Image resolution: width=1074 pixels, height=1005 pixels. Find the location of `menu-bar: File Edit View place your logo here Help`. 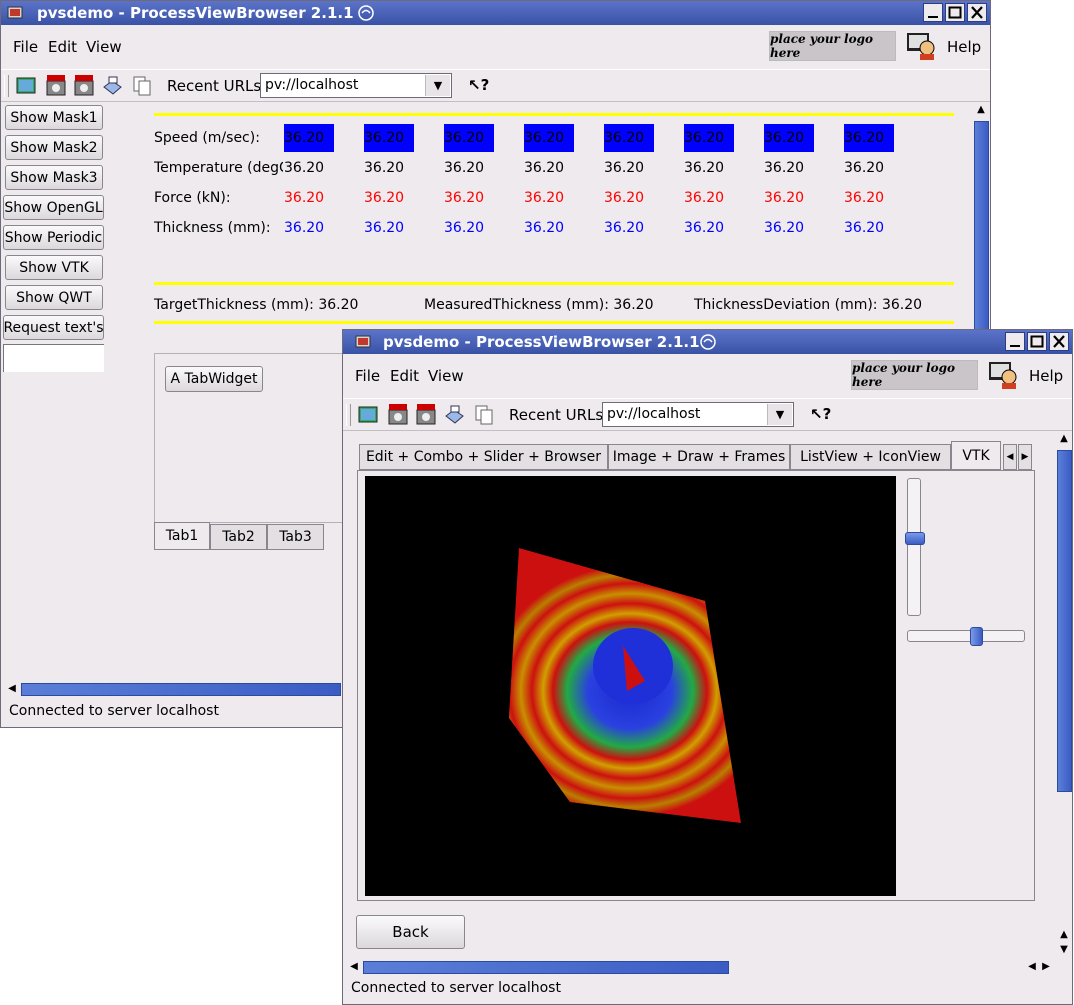

menu-bar: File Edit View place your logo here Help is located at coordinates (707, 376).